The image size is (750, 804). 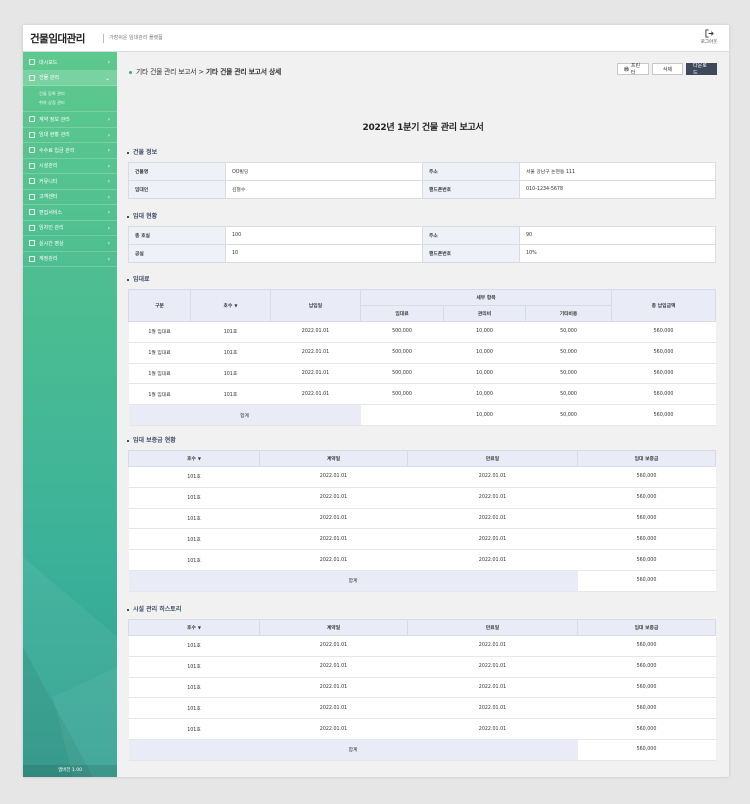 What do you see at coordinates (324, 171) in the screenshot?
I see `info-value: OO빌딩` at bounding box center [324, 171].